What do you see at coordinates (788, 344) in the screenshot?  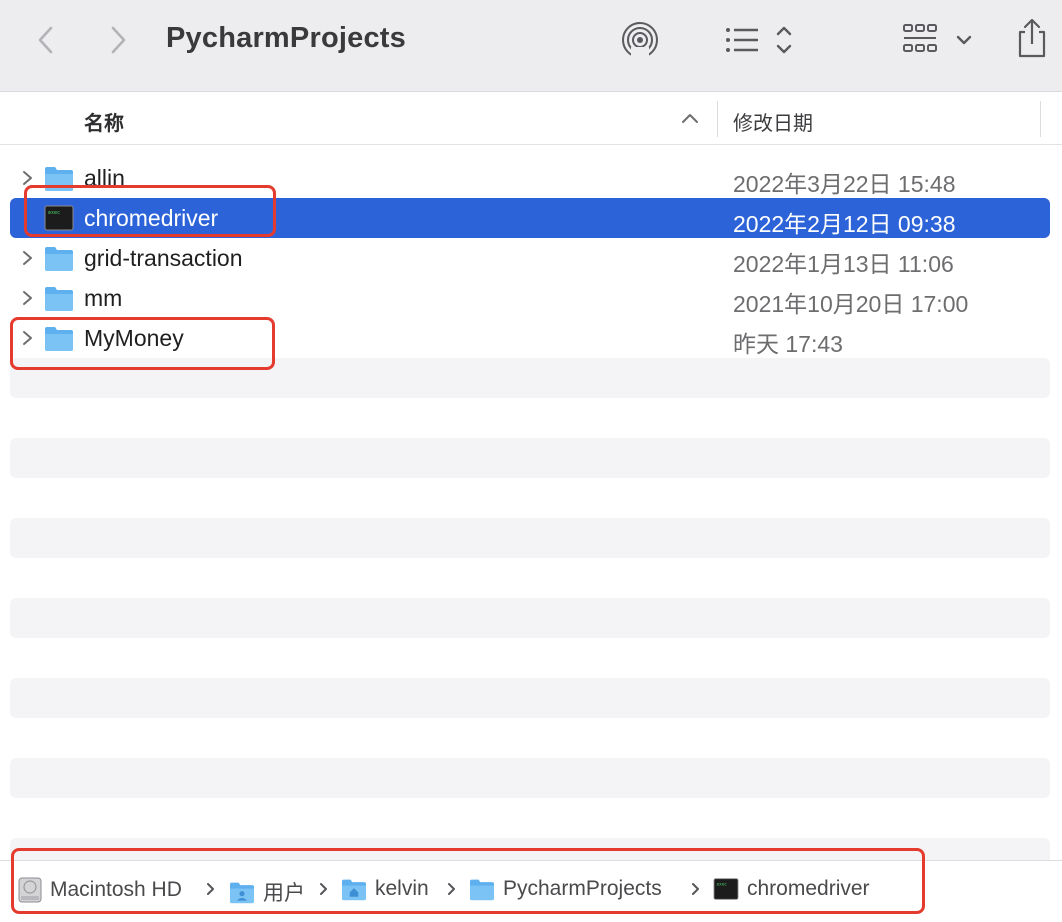 I see `file-date: 昨天 17:43` at bounding box center [788, 344].